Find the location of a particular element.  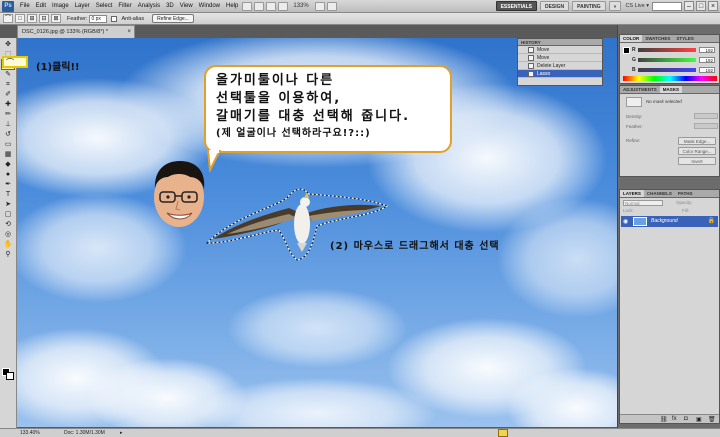

tab-layers: LAYERS is located at coordinates (632, 193).